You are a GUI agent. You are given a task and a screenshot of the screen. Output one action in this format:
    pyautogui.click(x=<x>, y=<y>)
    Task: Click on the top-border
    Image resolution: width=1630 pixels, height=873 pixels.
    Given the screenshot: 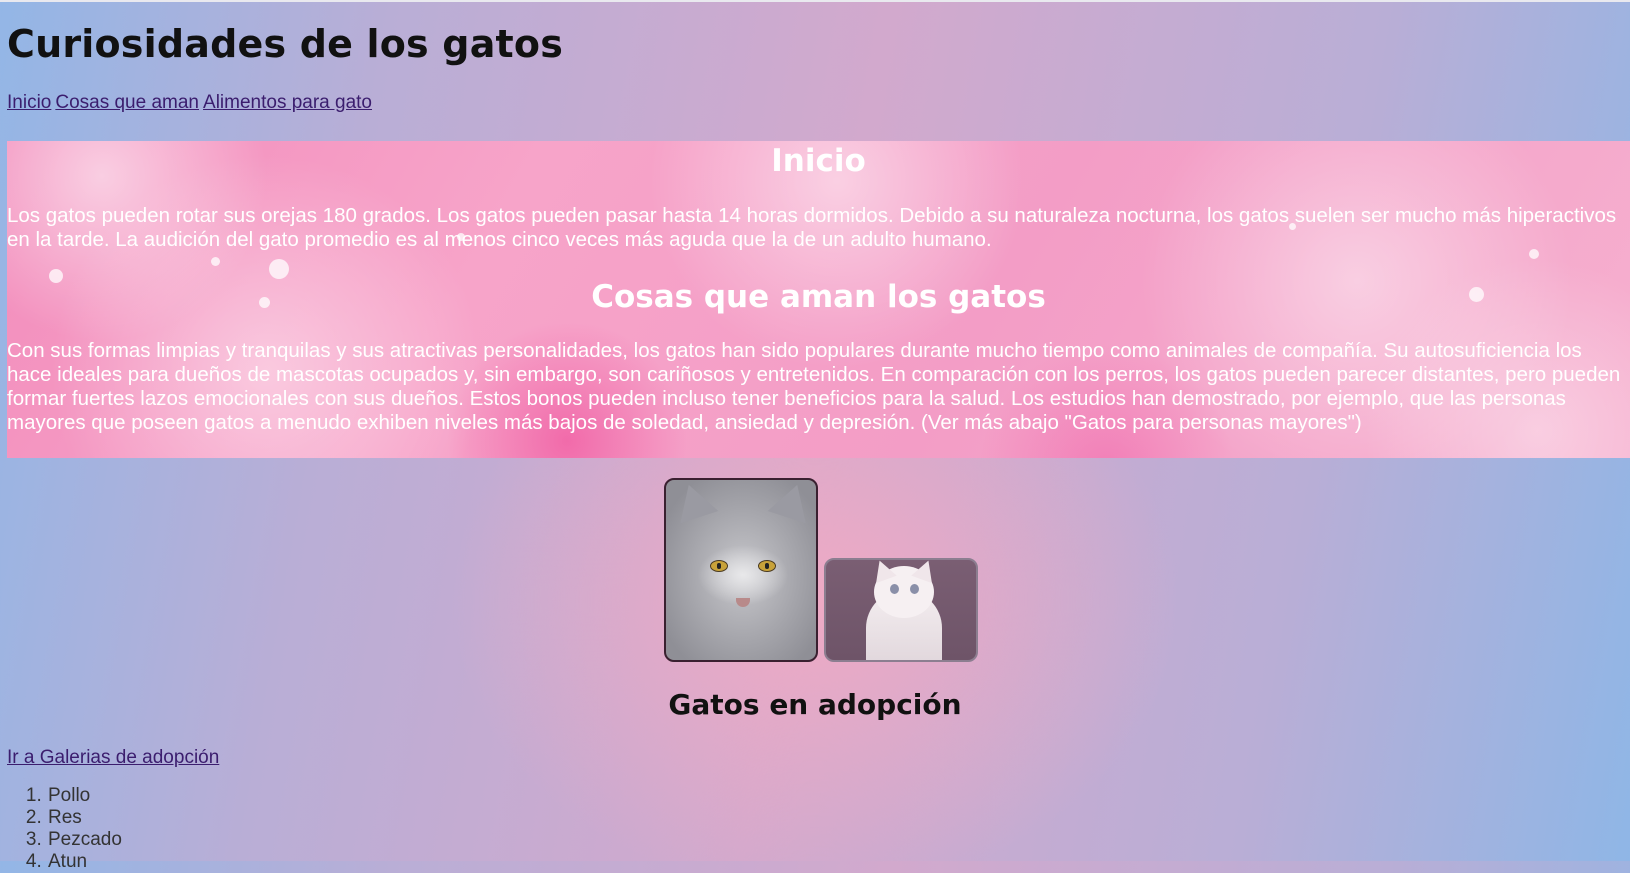 What is the action you would take?
    pyautogui.click(x=815, y=1)
    